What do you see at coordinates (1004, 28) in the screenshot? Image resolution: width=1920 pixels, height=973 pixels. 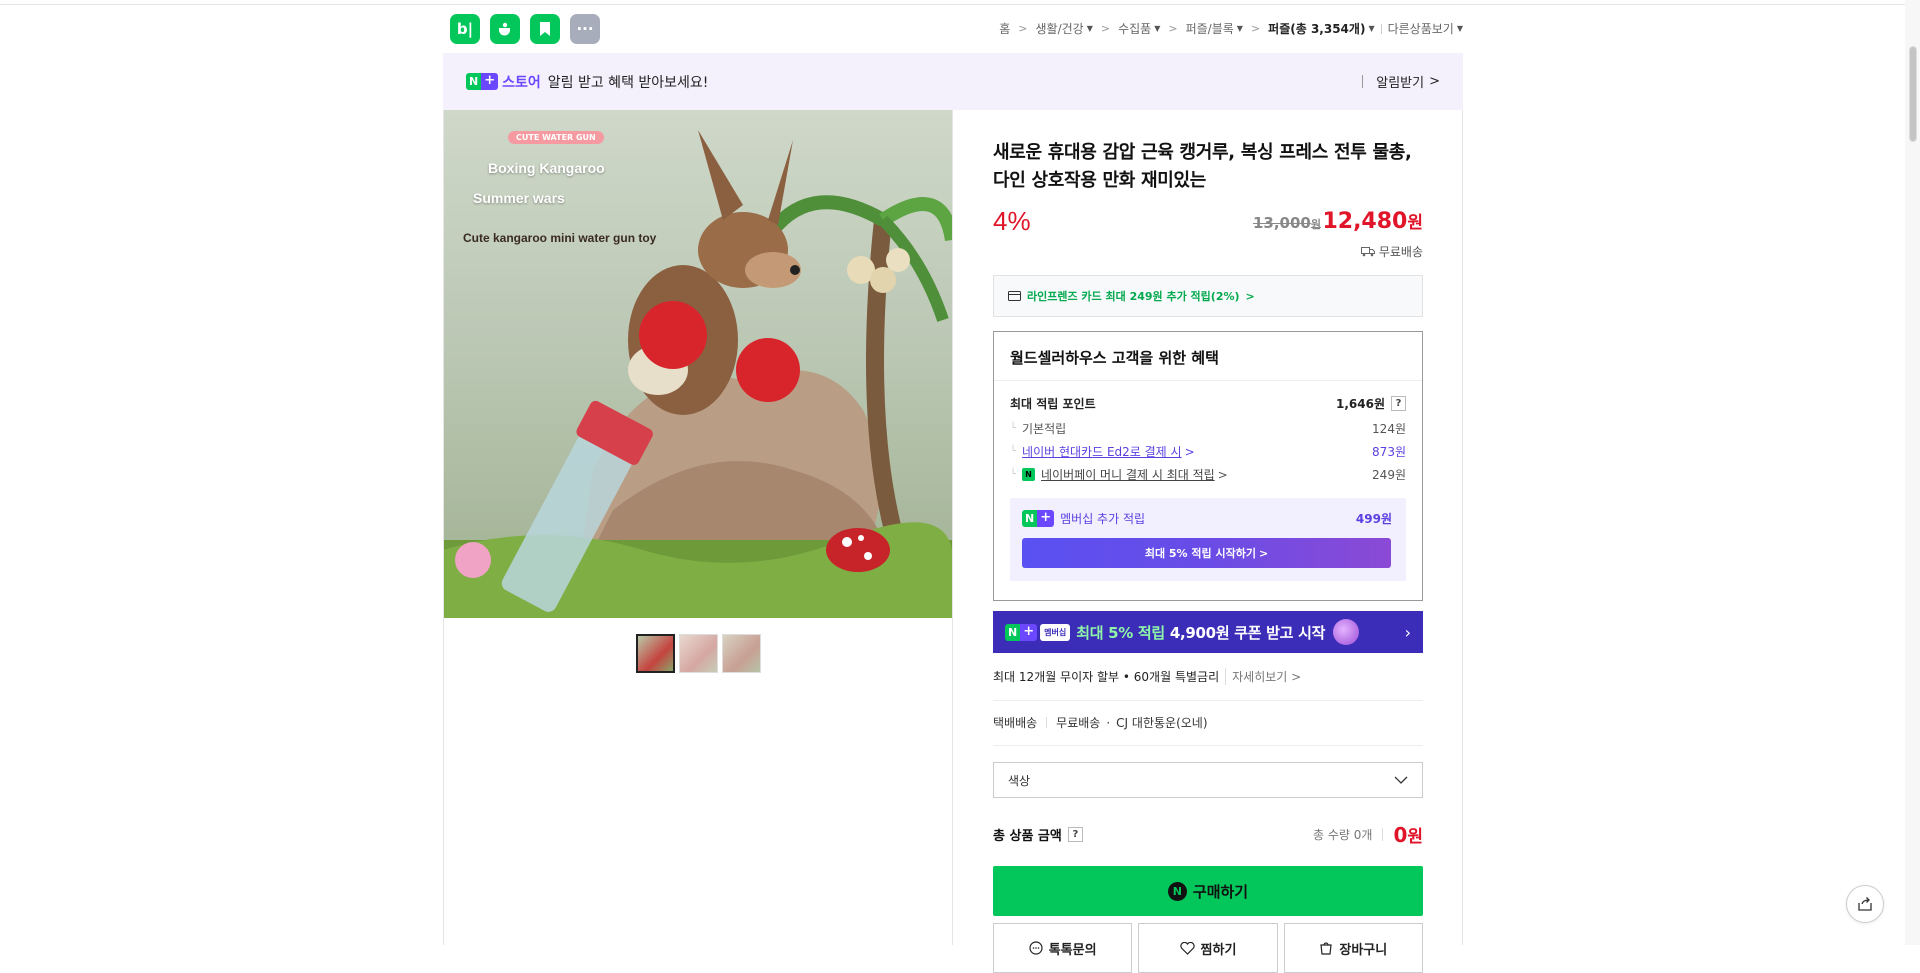 I see `breadcrumb-home: 홈` at bounding box center [1004, 28].